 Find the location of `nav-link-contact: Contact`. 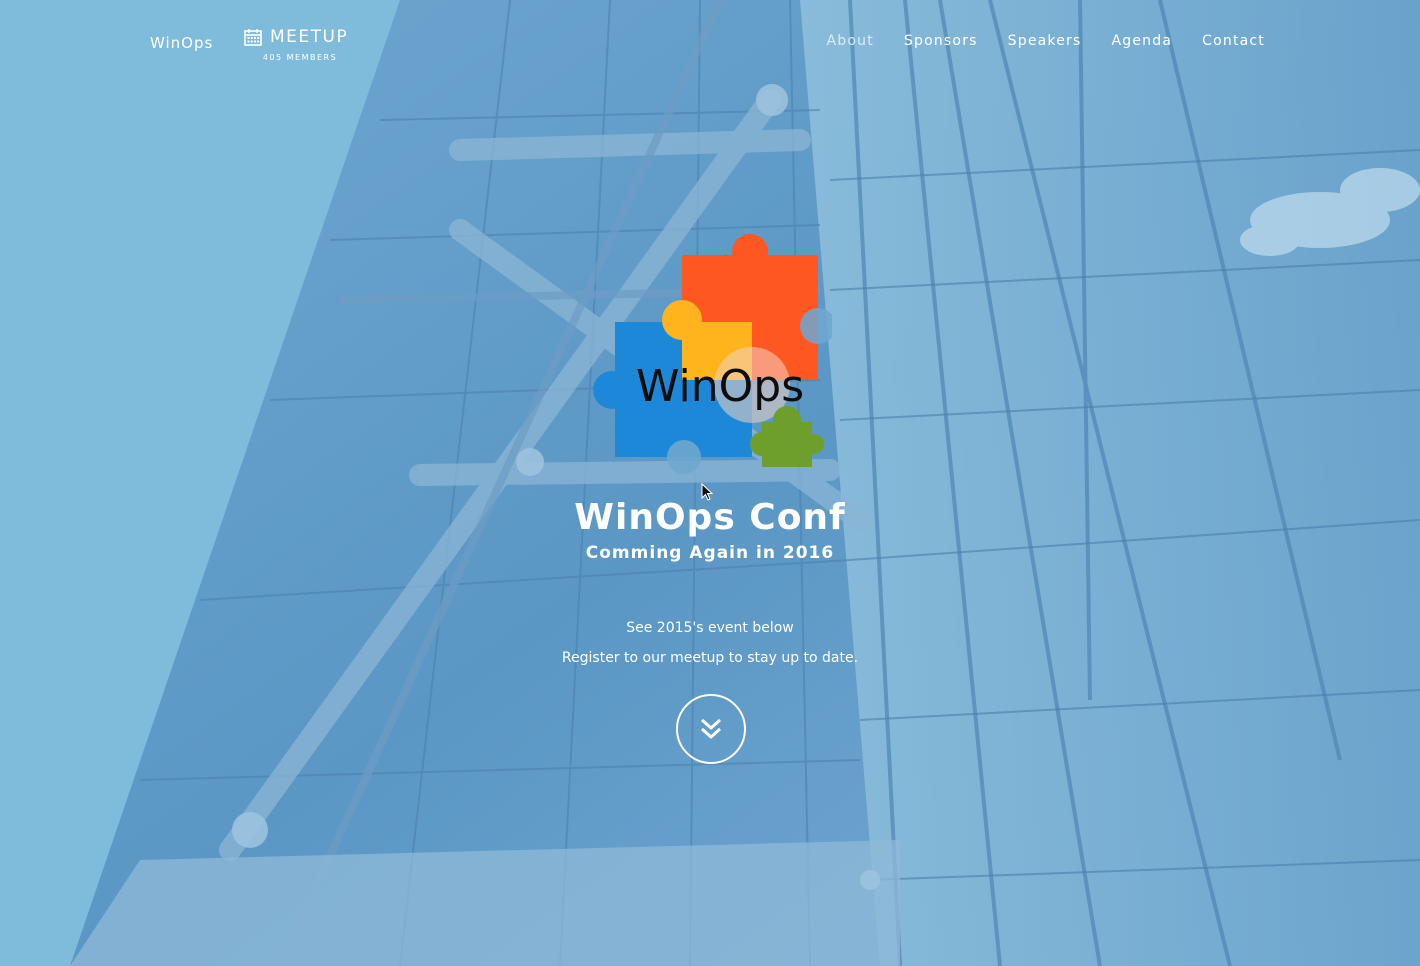

nav-link-contact: Contact is located at coordinates (1233, 41).